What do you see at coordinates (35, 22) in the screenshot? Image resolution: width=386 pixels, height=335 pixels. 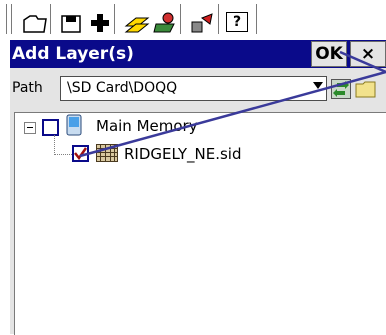 I see `open-folder-icon` at bounding box center [35, 22].